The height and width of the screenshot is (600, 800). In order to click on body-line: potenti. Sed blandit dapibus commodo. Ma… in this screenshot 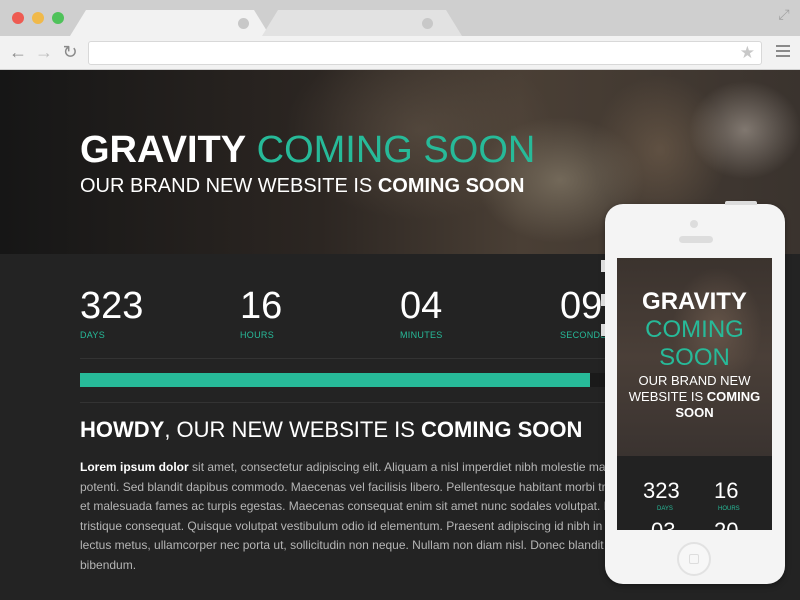, I will do `click(350, 486)`.